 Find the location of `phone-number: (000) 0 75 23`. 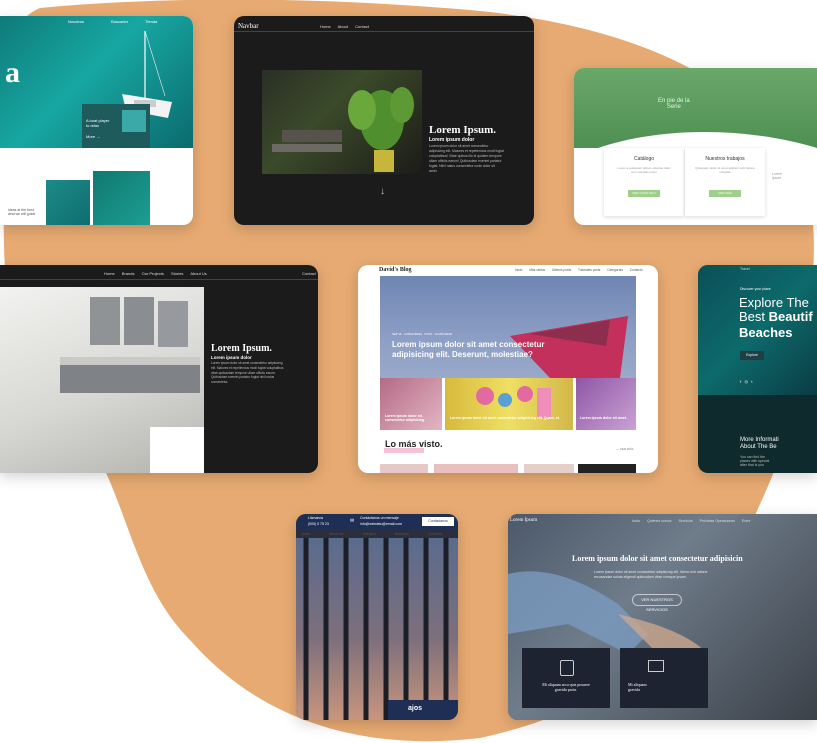

phone-number: (000) 0 75 23 is located at coordinates (318, 524).